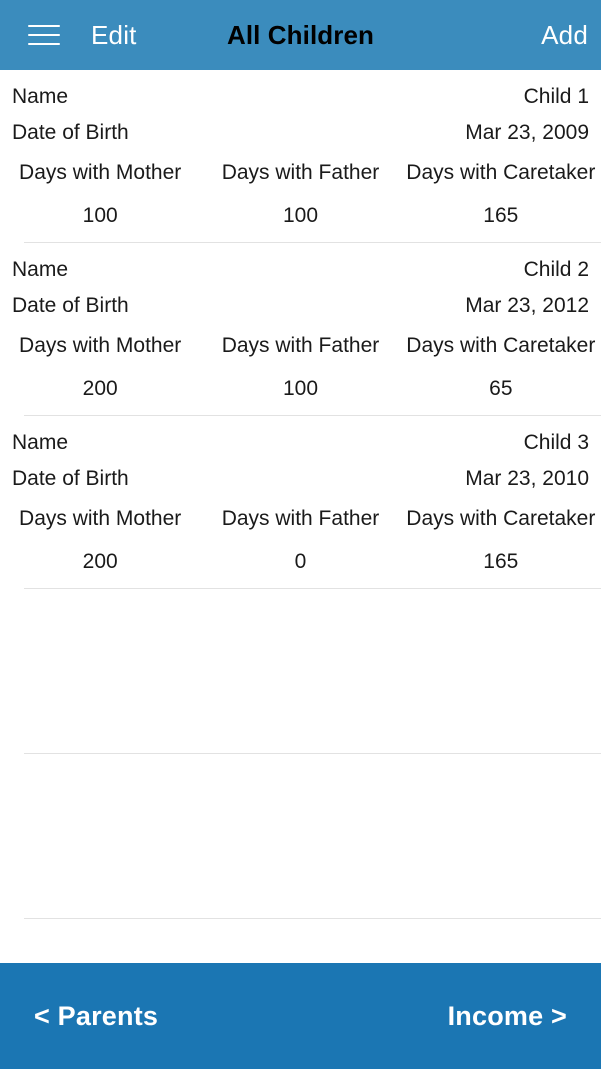 Image resolution: width=601 pixels, height=1069 pixels. What do you see at coordinates (556, 442) in the screenshot?
I see `name-value: Child 3` at bounding box center [556, 442].